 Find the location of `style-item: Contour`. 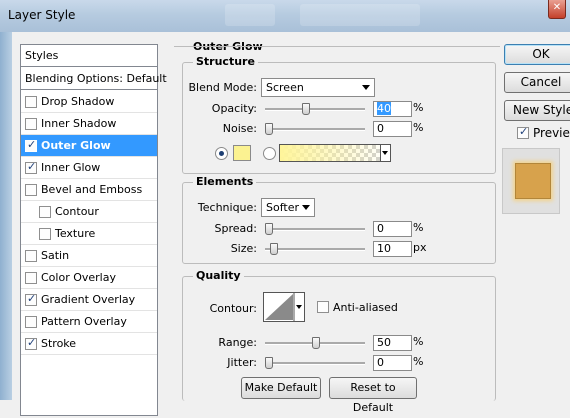

style-item: Contour is located at coordinates (89, 212).